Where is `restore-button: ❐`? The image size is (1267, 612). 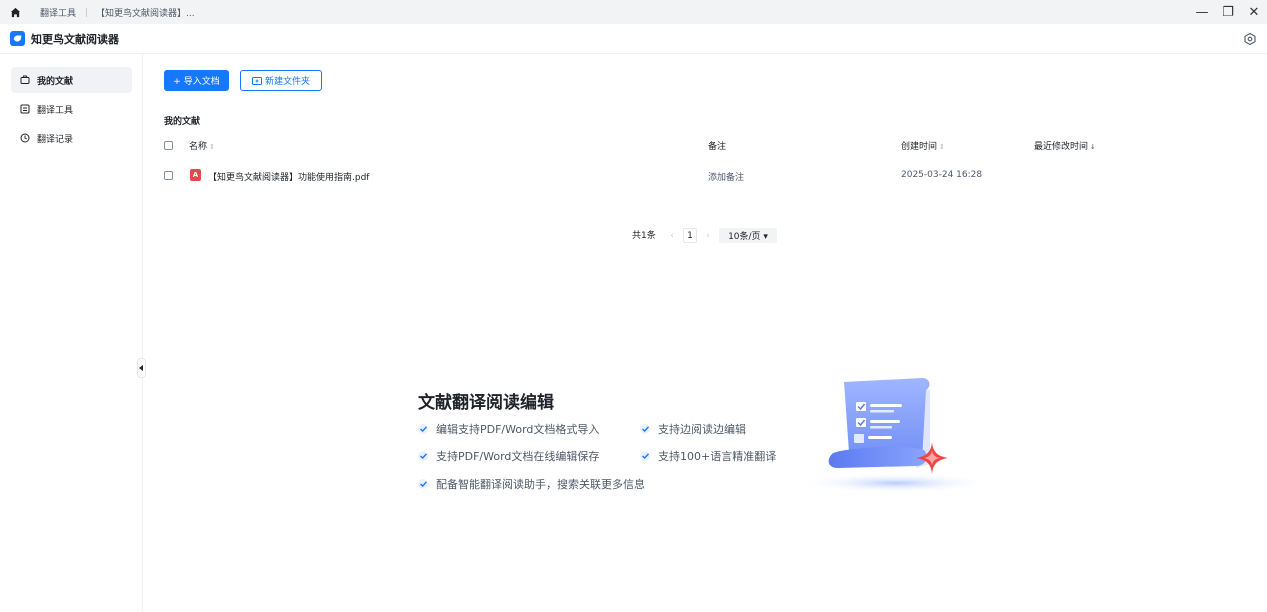
restore-button: ❐ is located at coordinates (1228, 12).